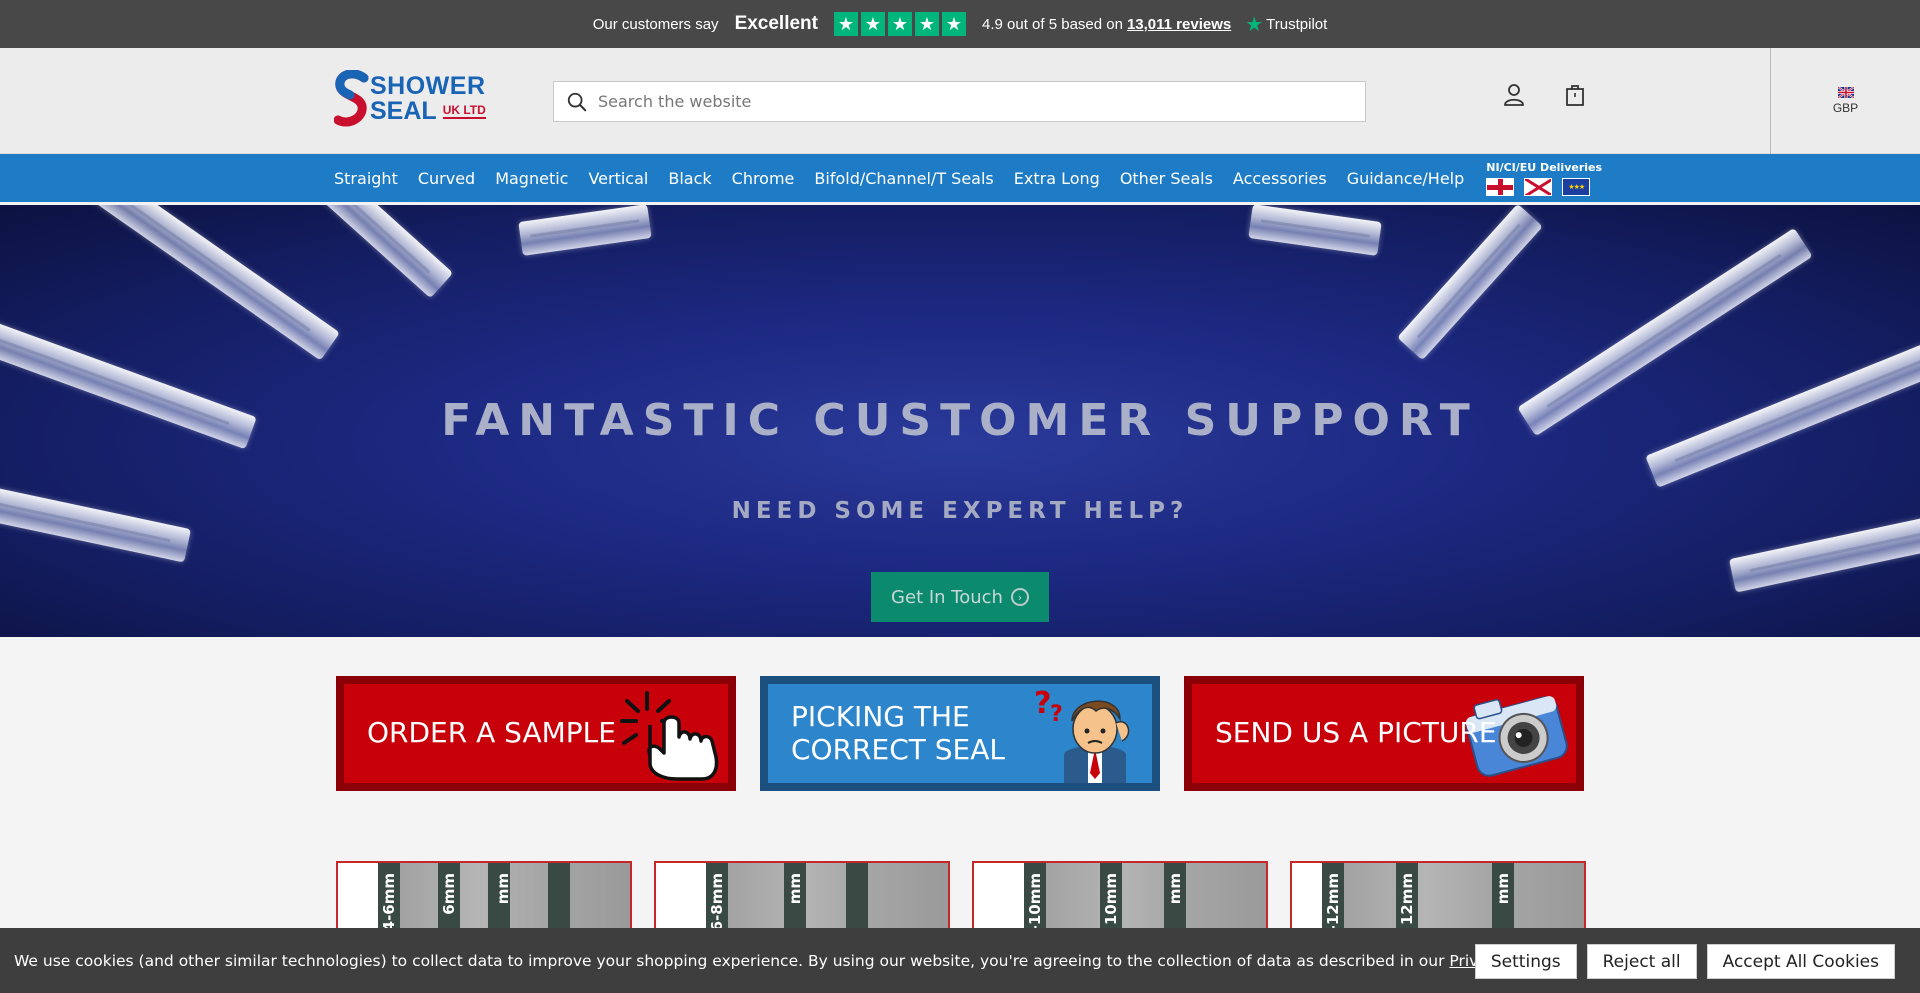 This screenshot has height=993, width=1920. I want to click on cookie-settings-button: Settings, so click(1525, 961).